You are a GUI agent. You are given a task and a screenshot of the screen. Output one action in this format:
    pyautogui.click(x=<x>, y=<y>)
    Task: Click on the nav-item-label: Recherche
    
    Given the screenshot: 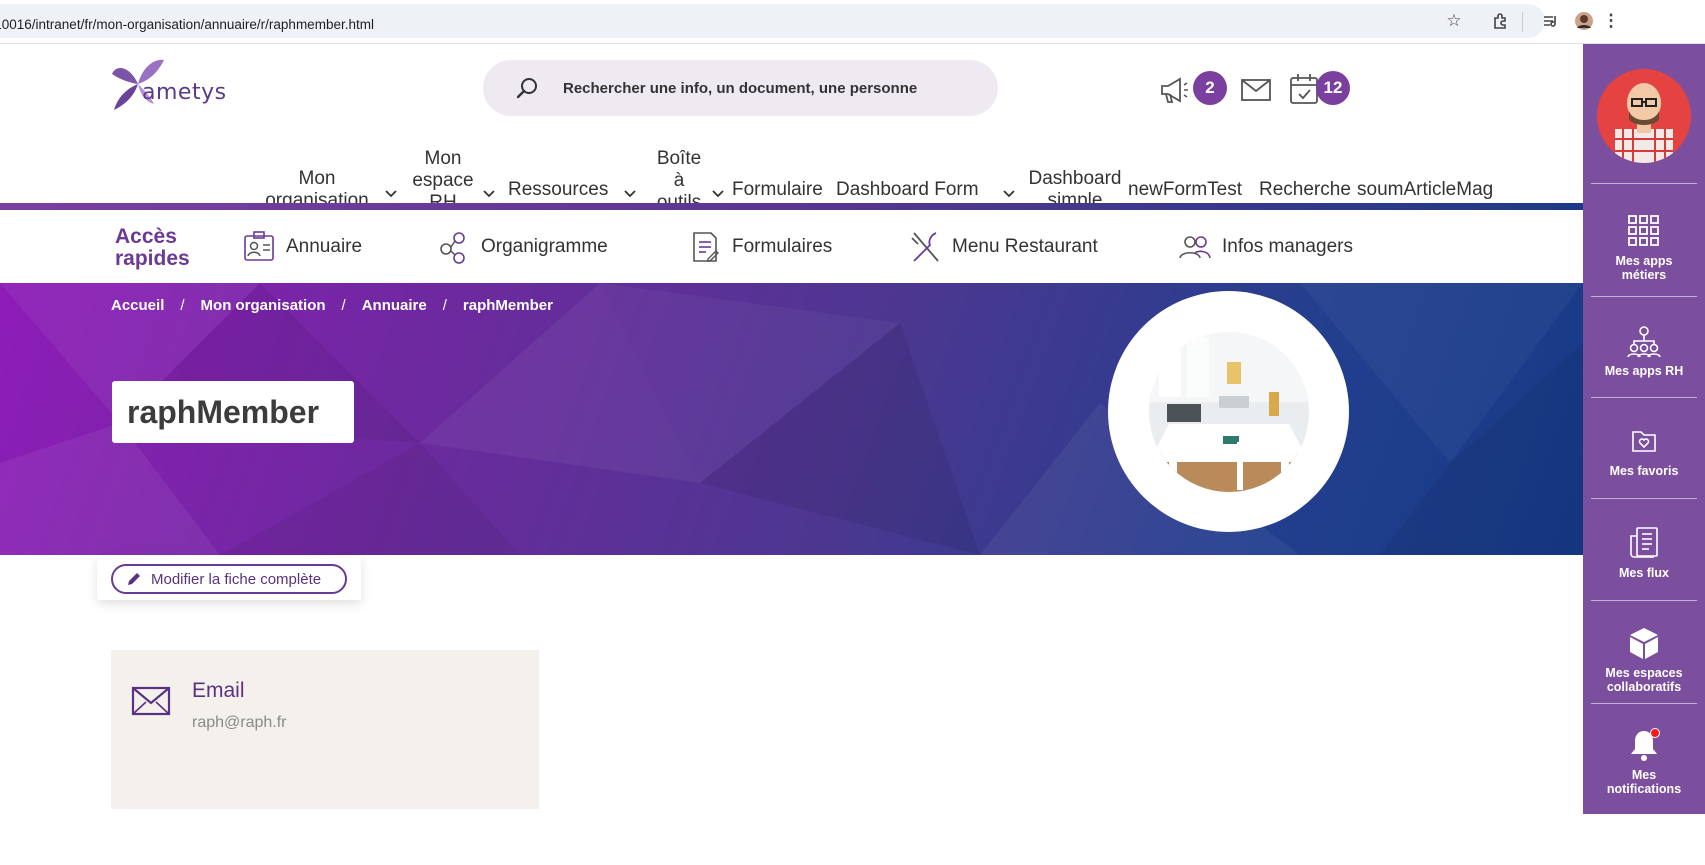 What is the action you would take?
    pyautogui.click(x=1305, y=189)
    